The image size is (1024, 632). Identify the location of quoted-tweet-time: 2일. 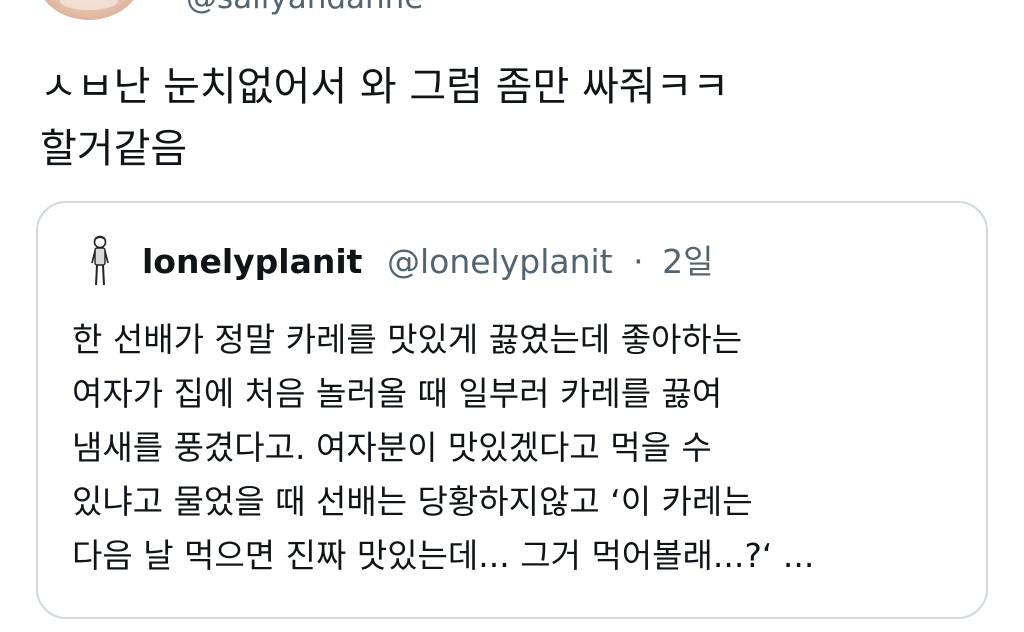
(687, 261).